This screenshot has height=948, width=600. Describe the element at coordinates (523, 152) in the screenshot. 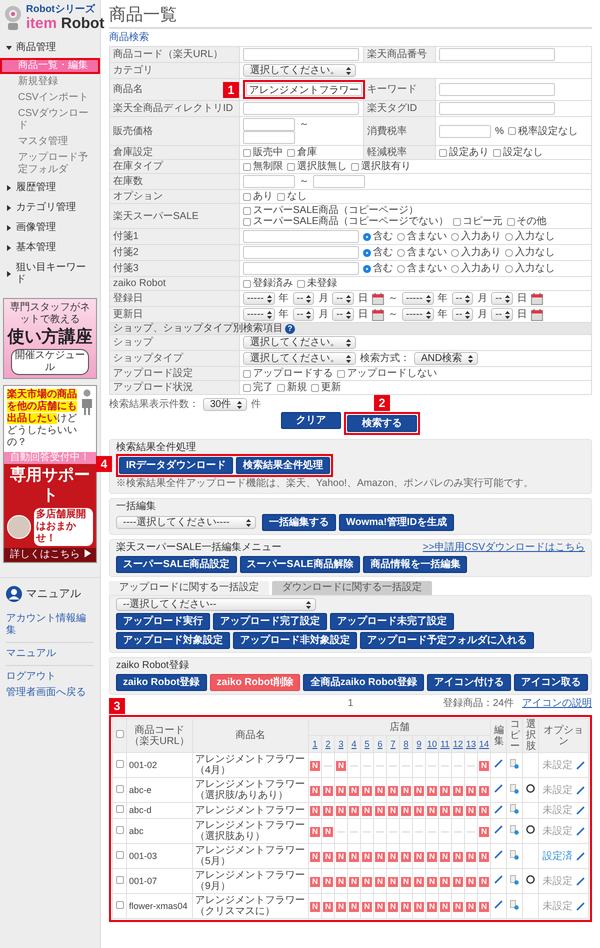

I see `checkbox-label: 設定なし` at that location.